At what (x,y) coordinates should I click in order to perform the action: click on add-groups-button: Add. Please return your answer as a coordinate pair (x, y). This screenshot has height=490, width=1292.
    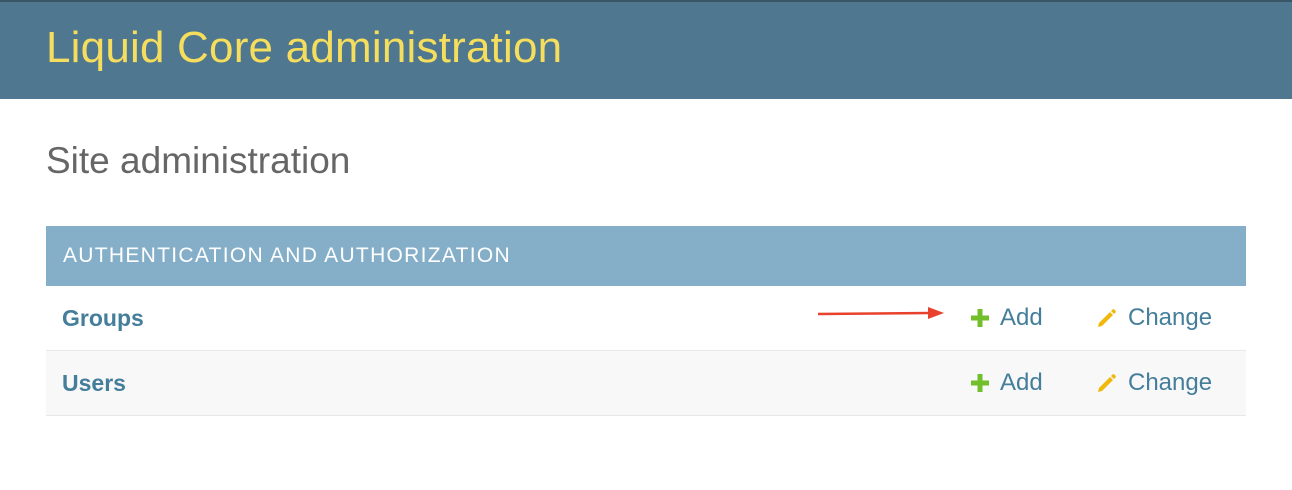
    Looking at the image, I should click on (1006, 318).